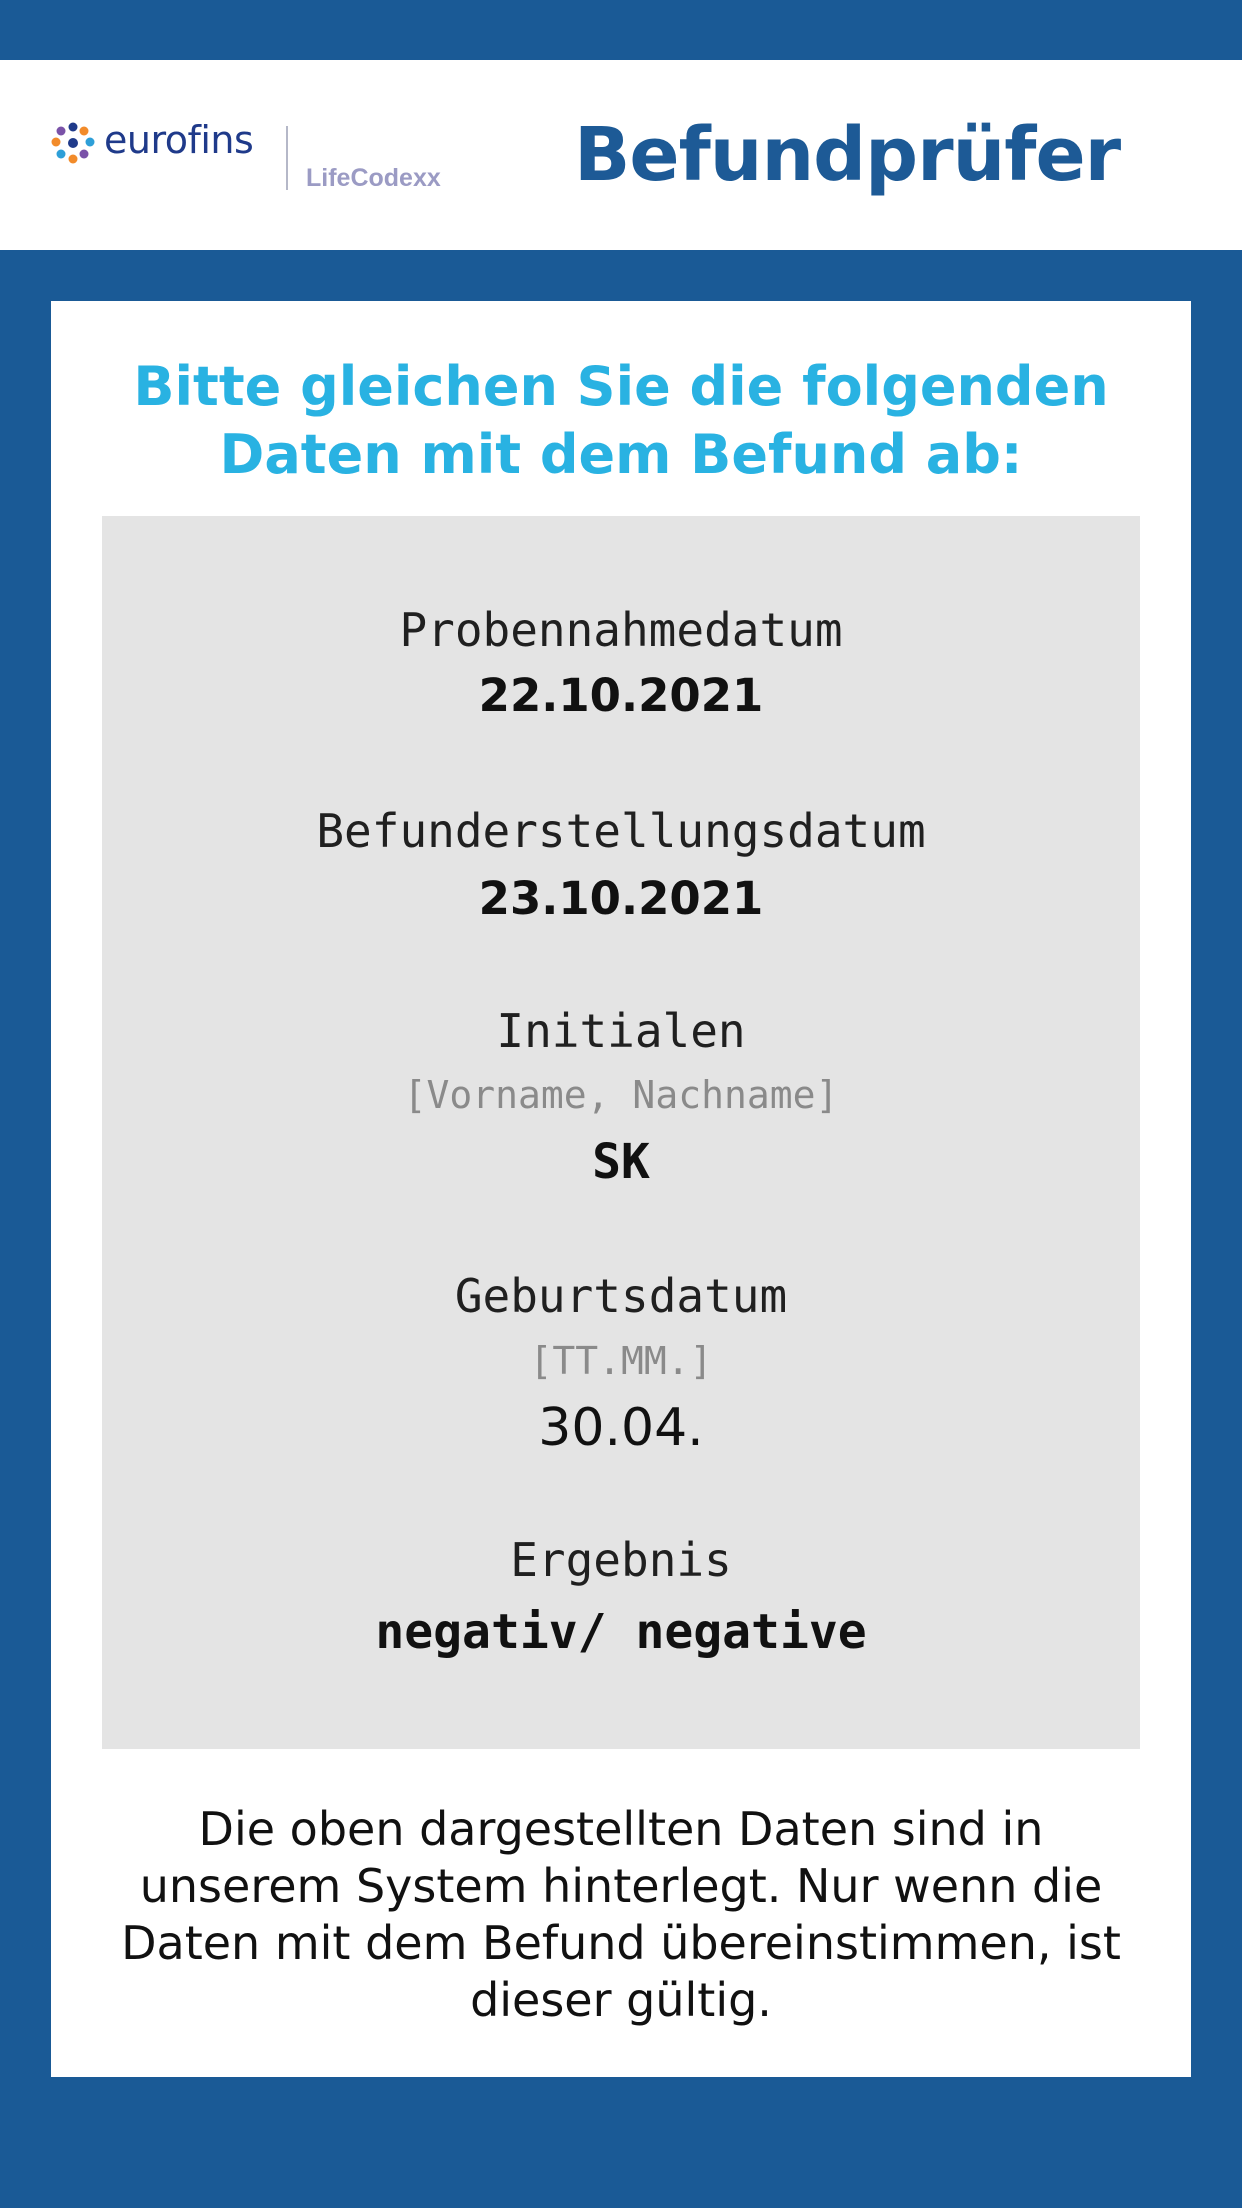 This screenshot has width=1242, height=2208. I want to click on note-line: Daten mit dem Befund übereinstimmen, ist, so click(621, 1943).